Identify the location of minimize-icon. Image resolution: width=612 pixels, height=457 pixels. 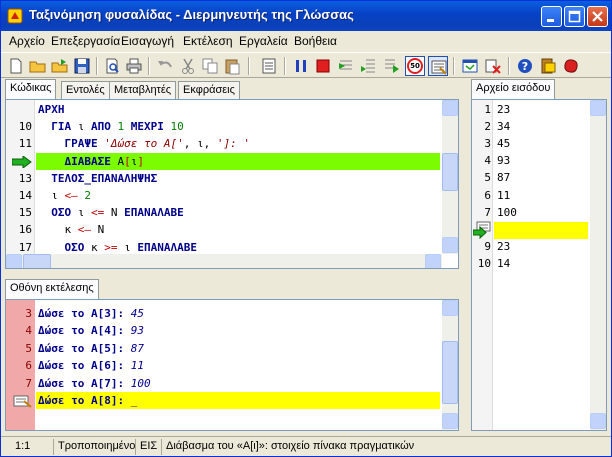
(550, 20).